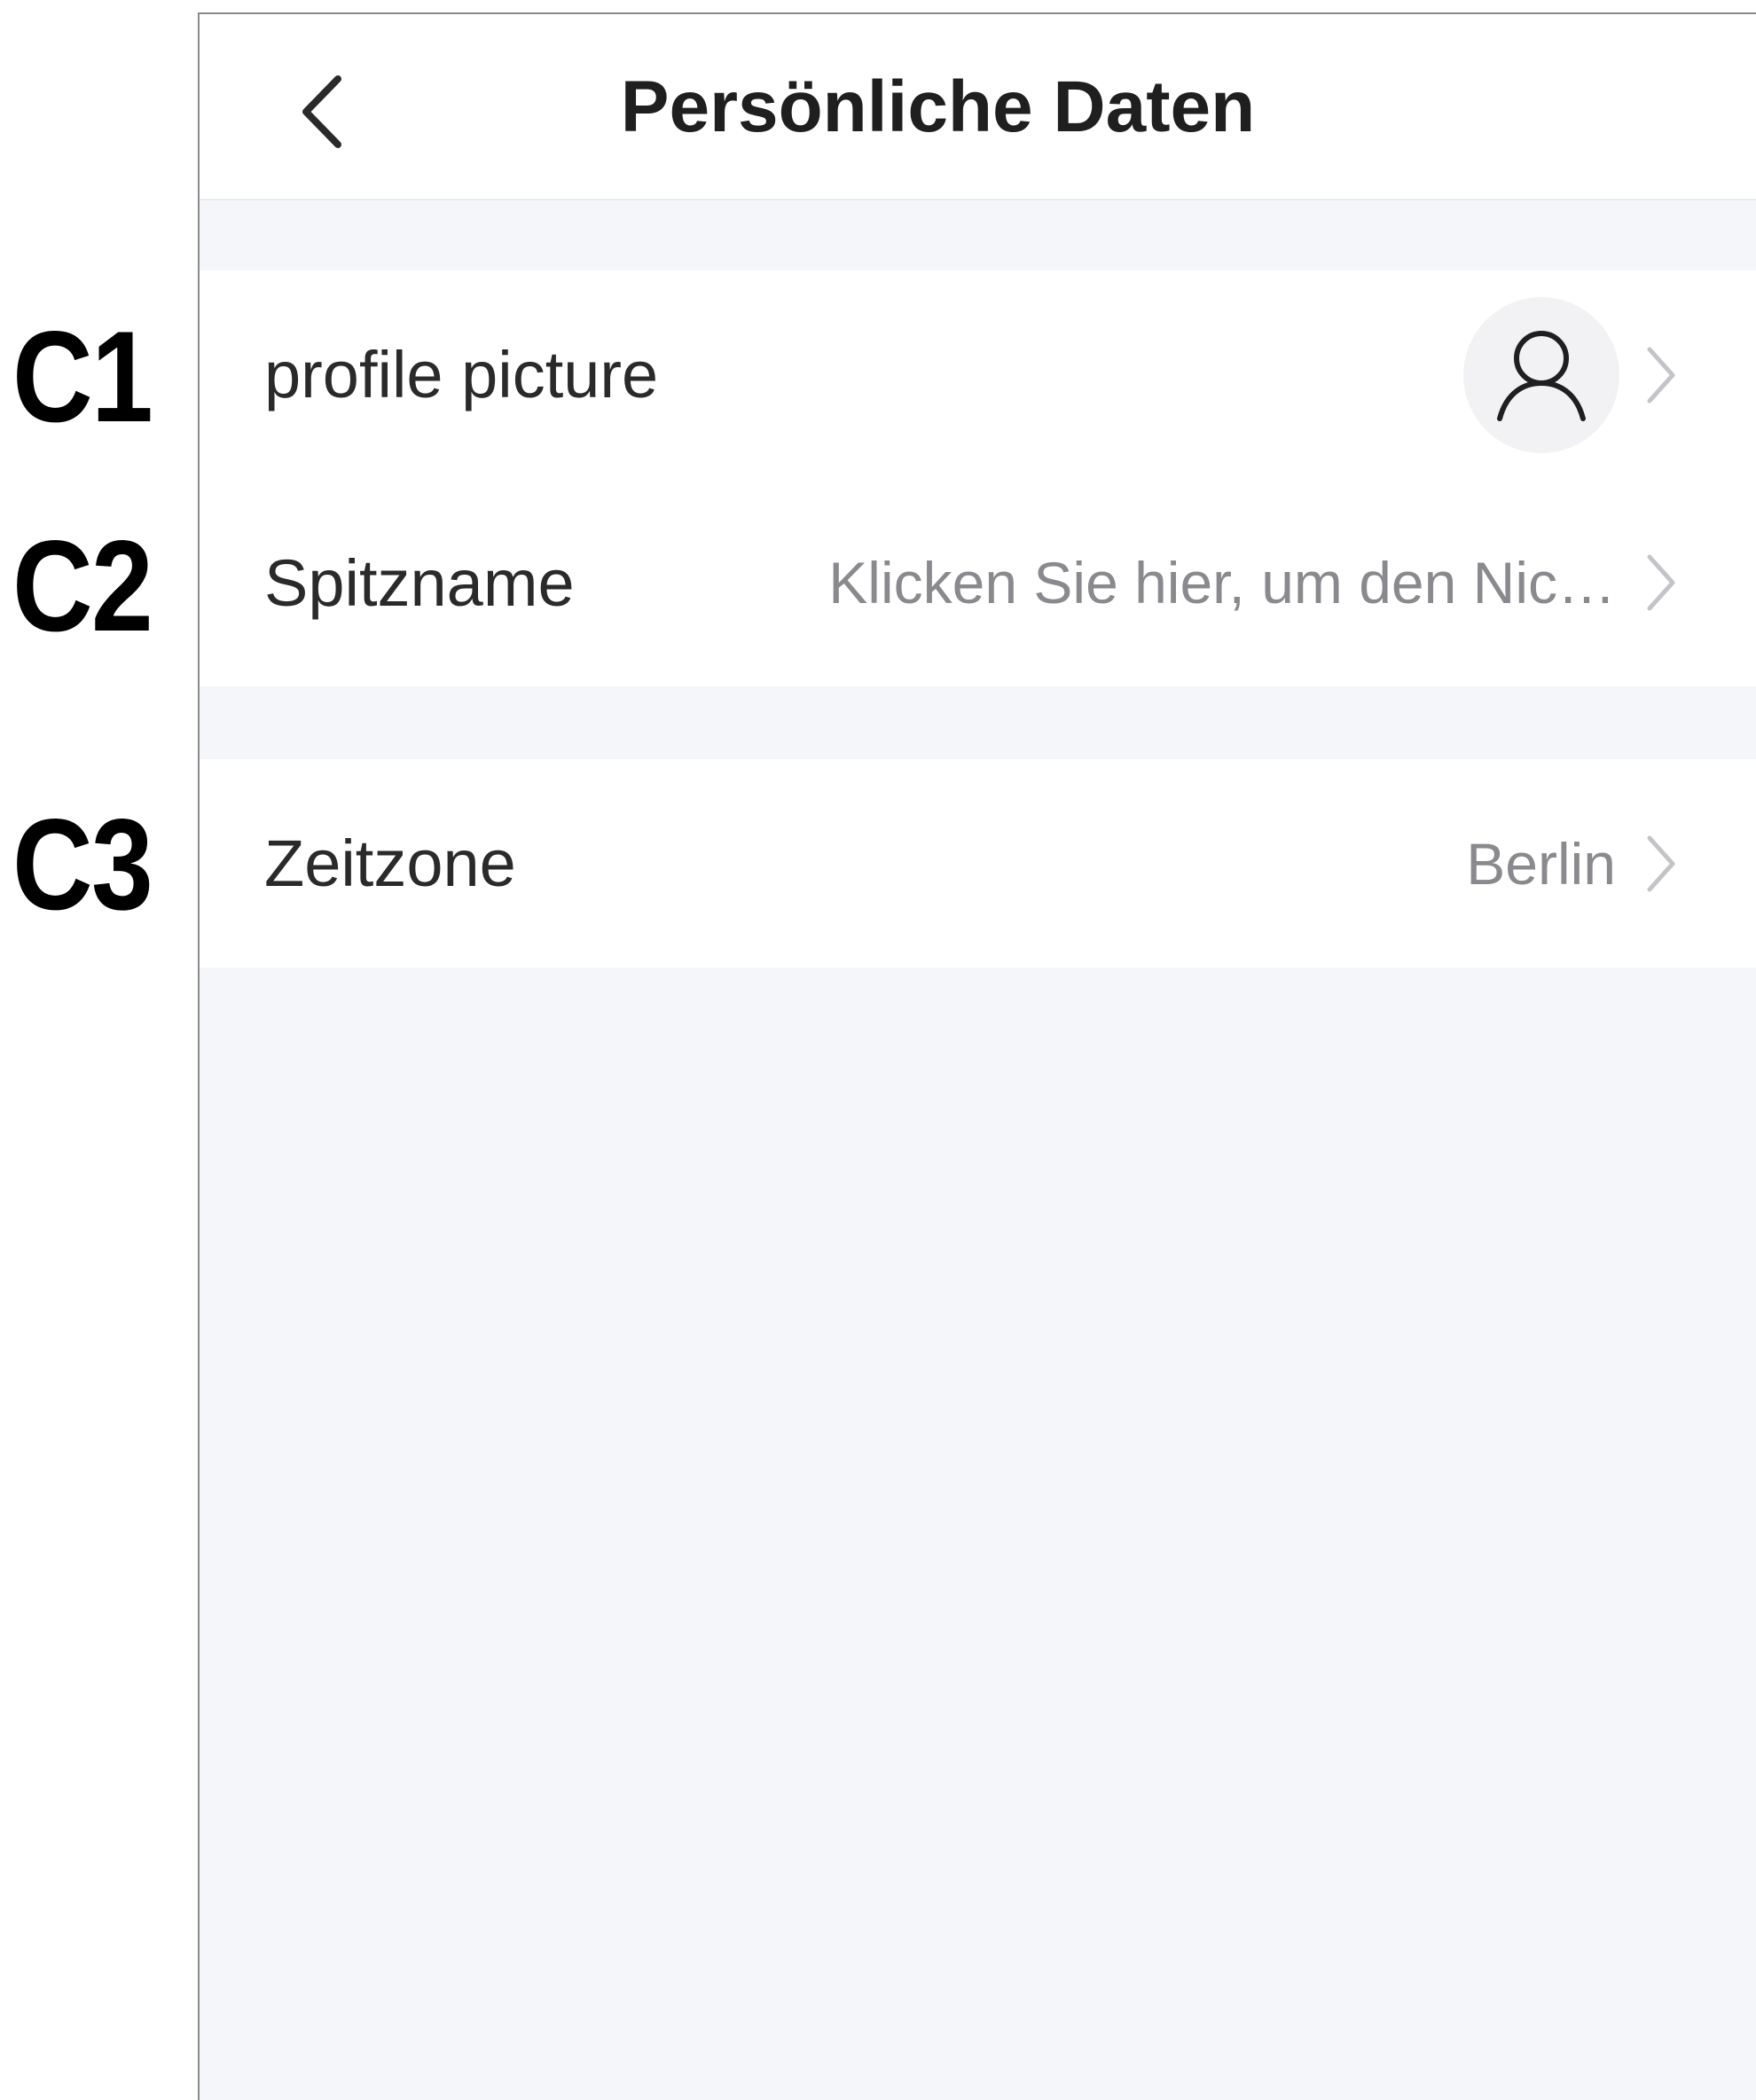 The image size is (1756, 2100). I want to click on user-icon, so click(1542, 375).